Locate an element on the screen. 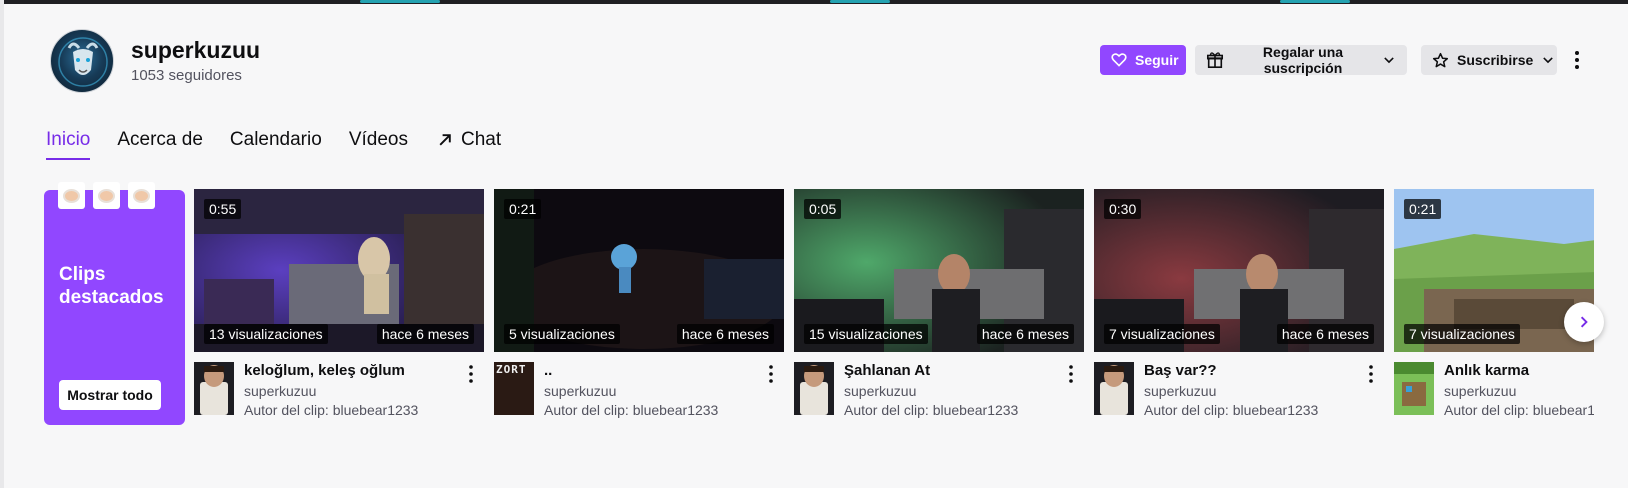 The height and width of the screenshot is (488, 1628). tab-label: Vídeos is located at coordinates (378, 139).